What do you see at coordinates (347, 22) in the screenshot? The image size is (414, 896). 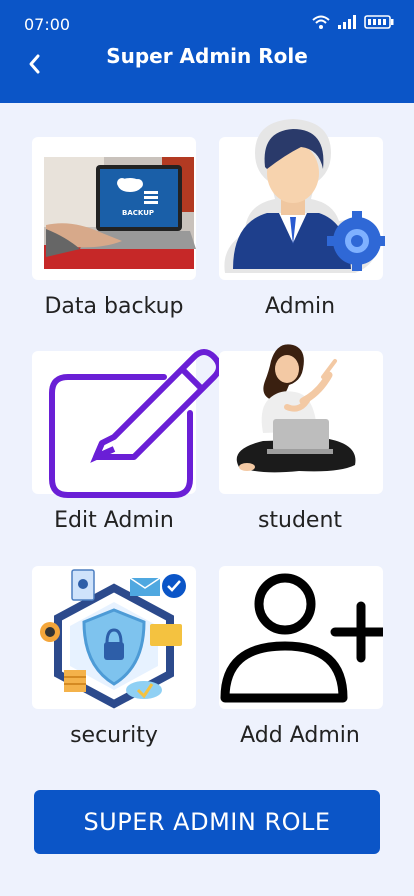 I see `signal-icon` at bounding box center [347, 22].